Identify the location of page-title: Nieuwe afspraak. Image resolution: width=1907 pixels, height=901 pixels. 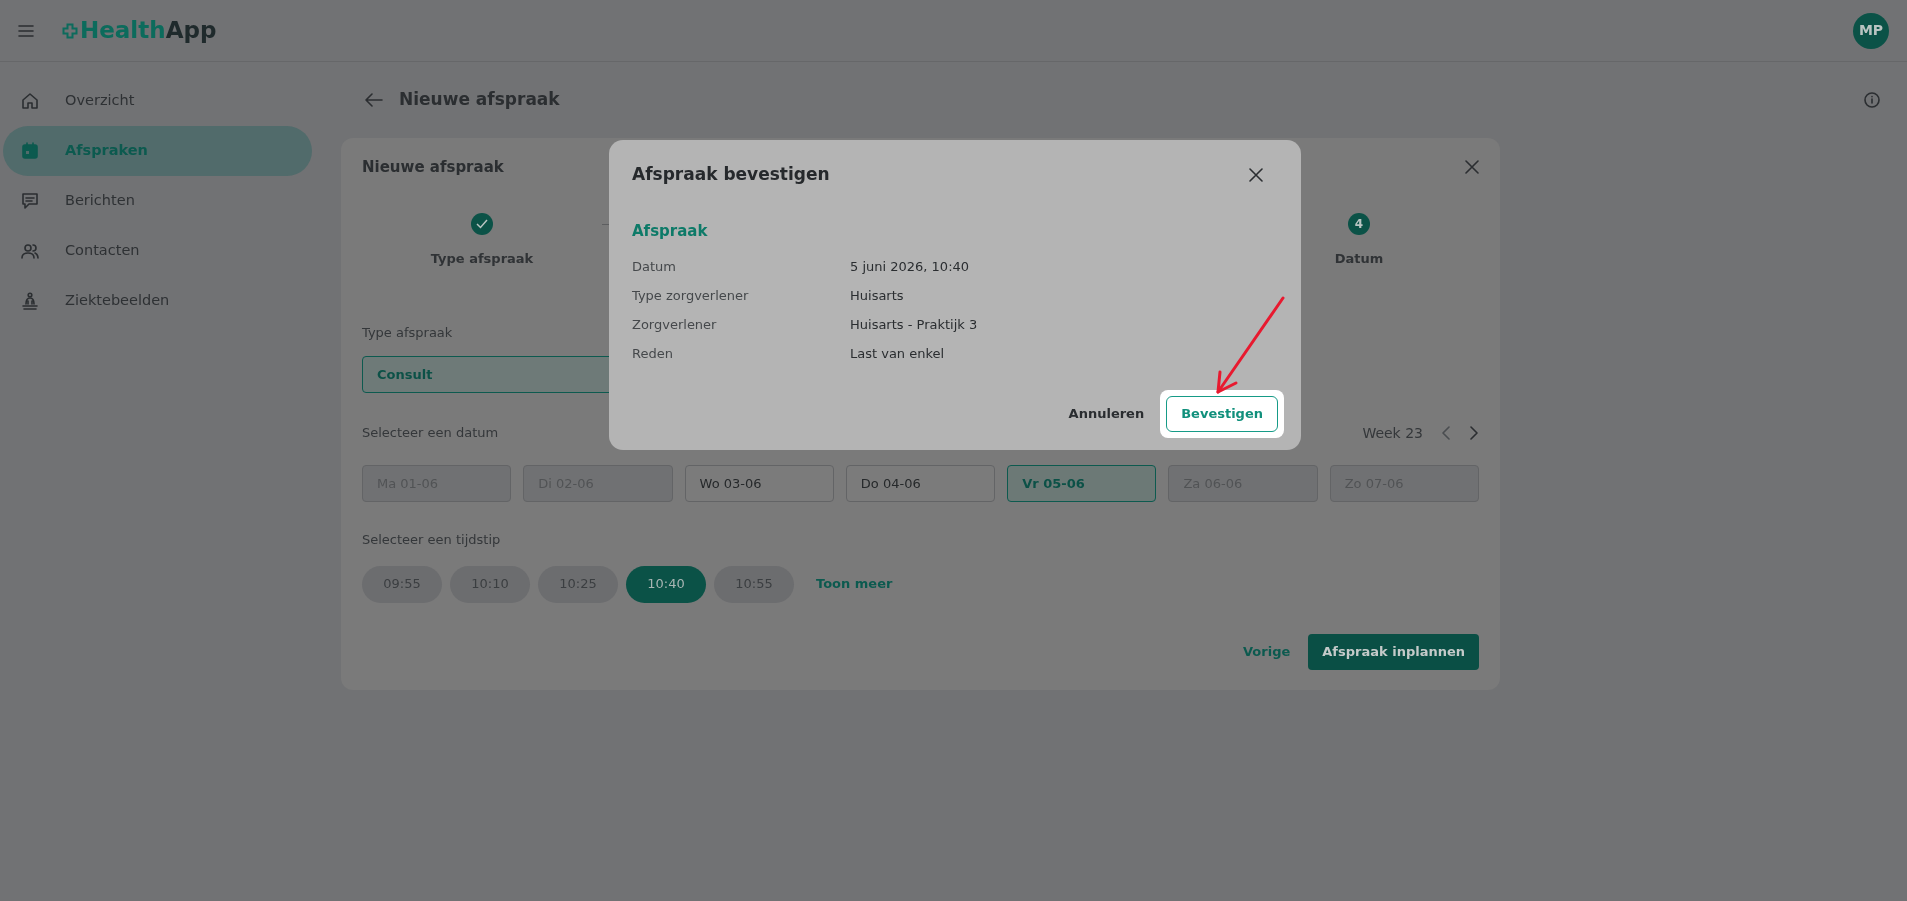
(479, 100).